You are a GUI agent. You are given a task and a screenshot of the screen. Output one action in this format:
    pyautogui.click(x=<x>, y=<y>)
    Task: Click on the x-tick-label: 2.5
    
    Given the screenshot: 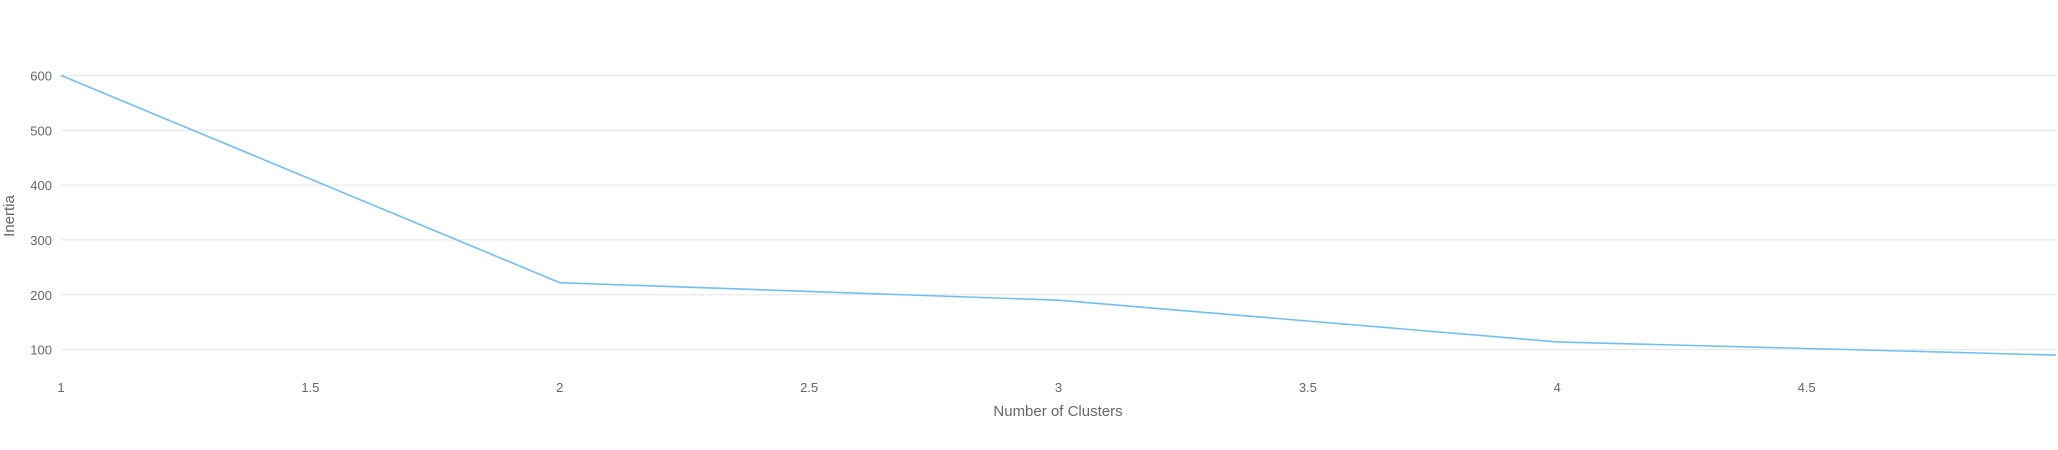 What is the action you would take?
    pyautogui.click(x=809, y=387)
    